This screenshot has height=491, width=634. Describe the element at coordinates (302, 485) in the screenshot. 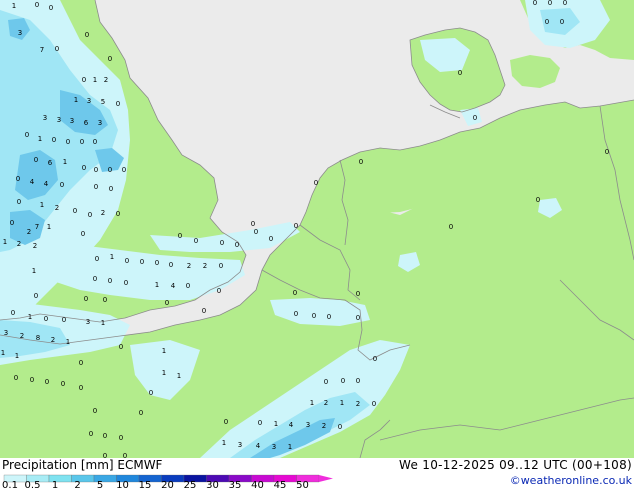

I see `colorbar-label: 50` at that location.